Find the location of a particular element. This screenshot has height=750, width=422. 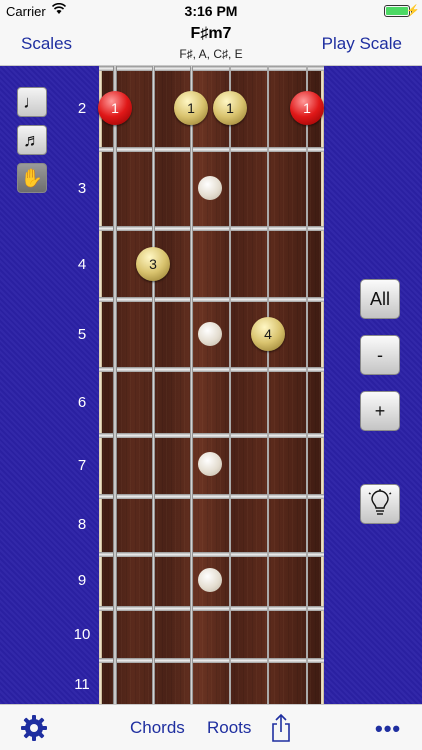

zoom-out-button: - is located at coordinates (380, 355).